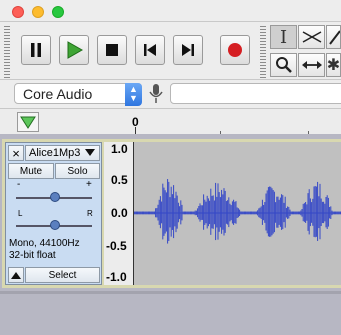 This screenshot has width=341, height=335. I want to click on pan-slider, so click(54, 226).